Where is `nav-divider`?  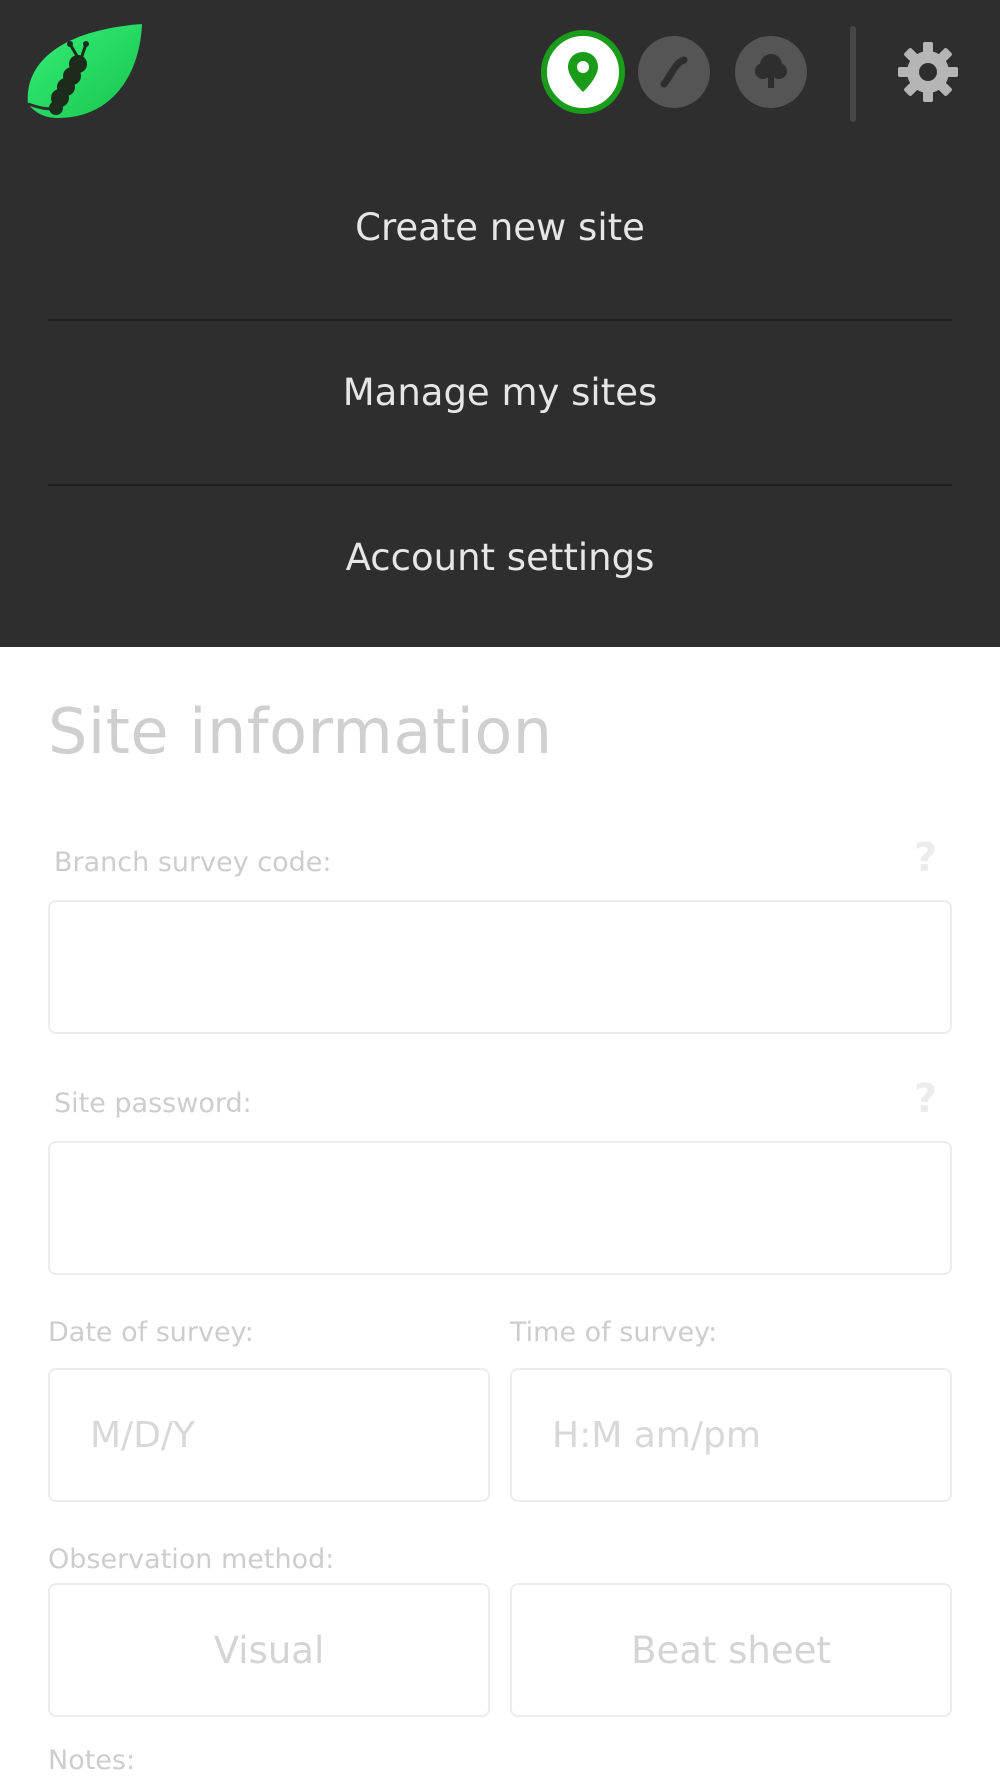
nav-divider is located at coordinates (853, 74).